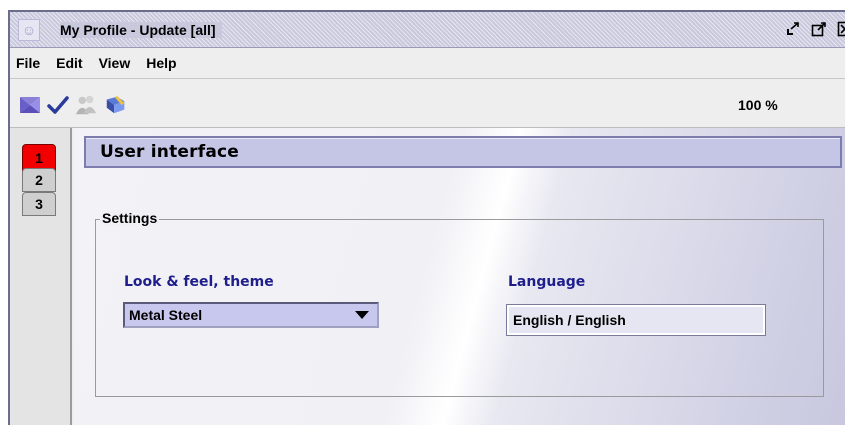 Image resolution: width=845 pixels, height=425 pixels. I want to click on confirm-check-icon, so click(58, 105).